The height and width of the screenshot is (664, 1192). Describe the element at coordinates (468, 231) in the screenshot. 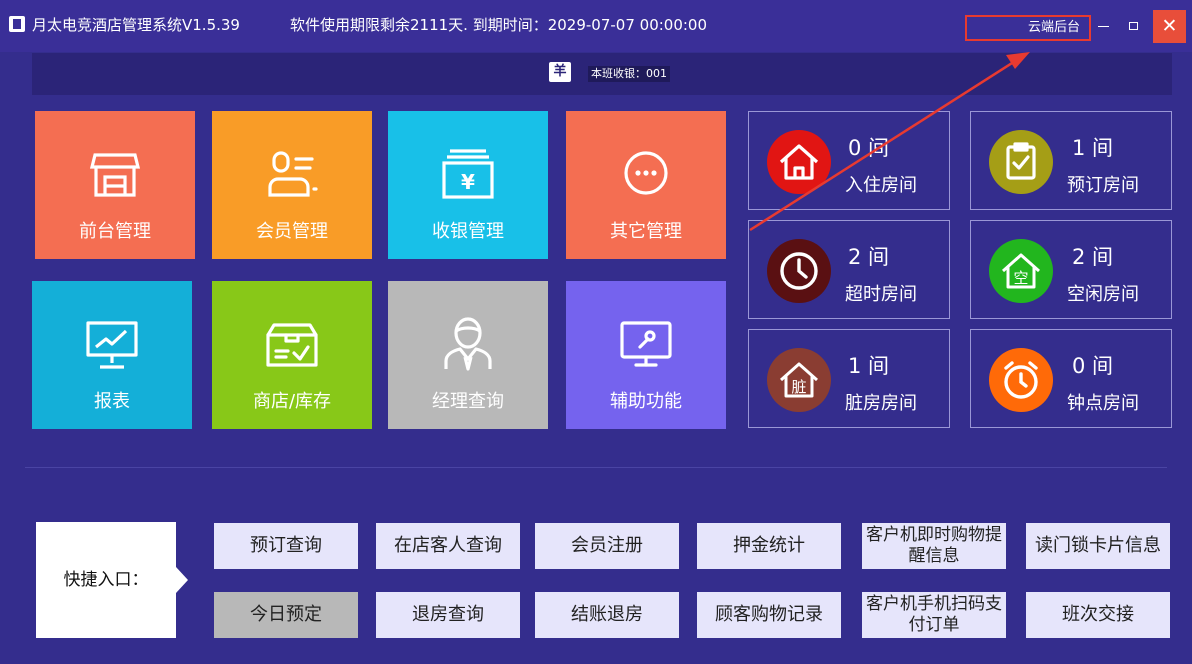

I see `tile-label: 收银管理` at that location.